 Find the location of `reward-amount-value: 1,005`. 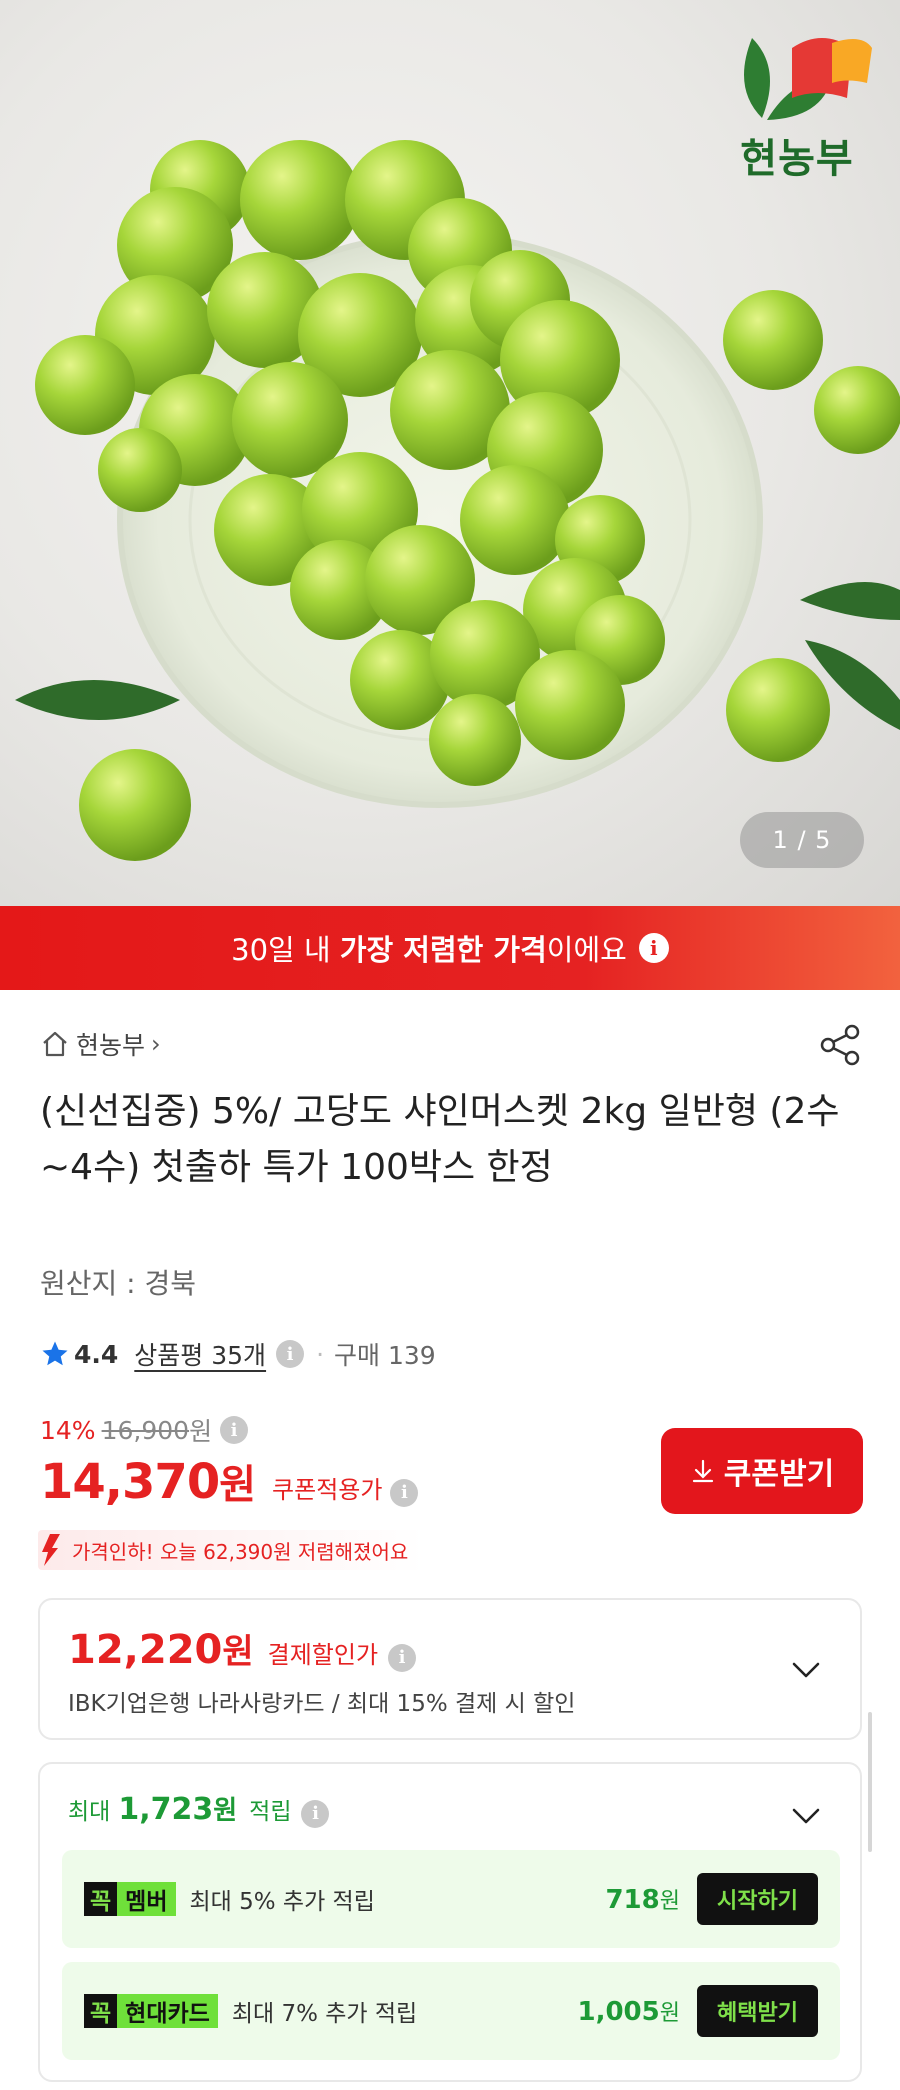

reward-amount-value: 1,005 is located at coordinates (618, 2012).